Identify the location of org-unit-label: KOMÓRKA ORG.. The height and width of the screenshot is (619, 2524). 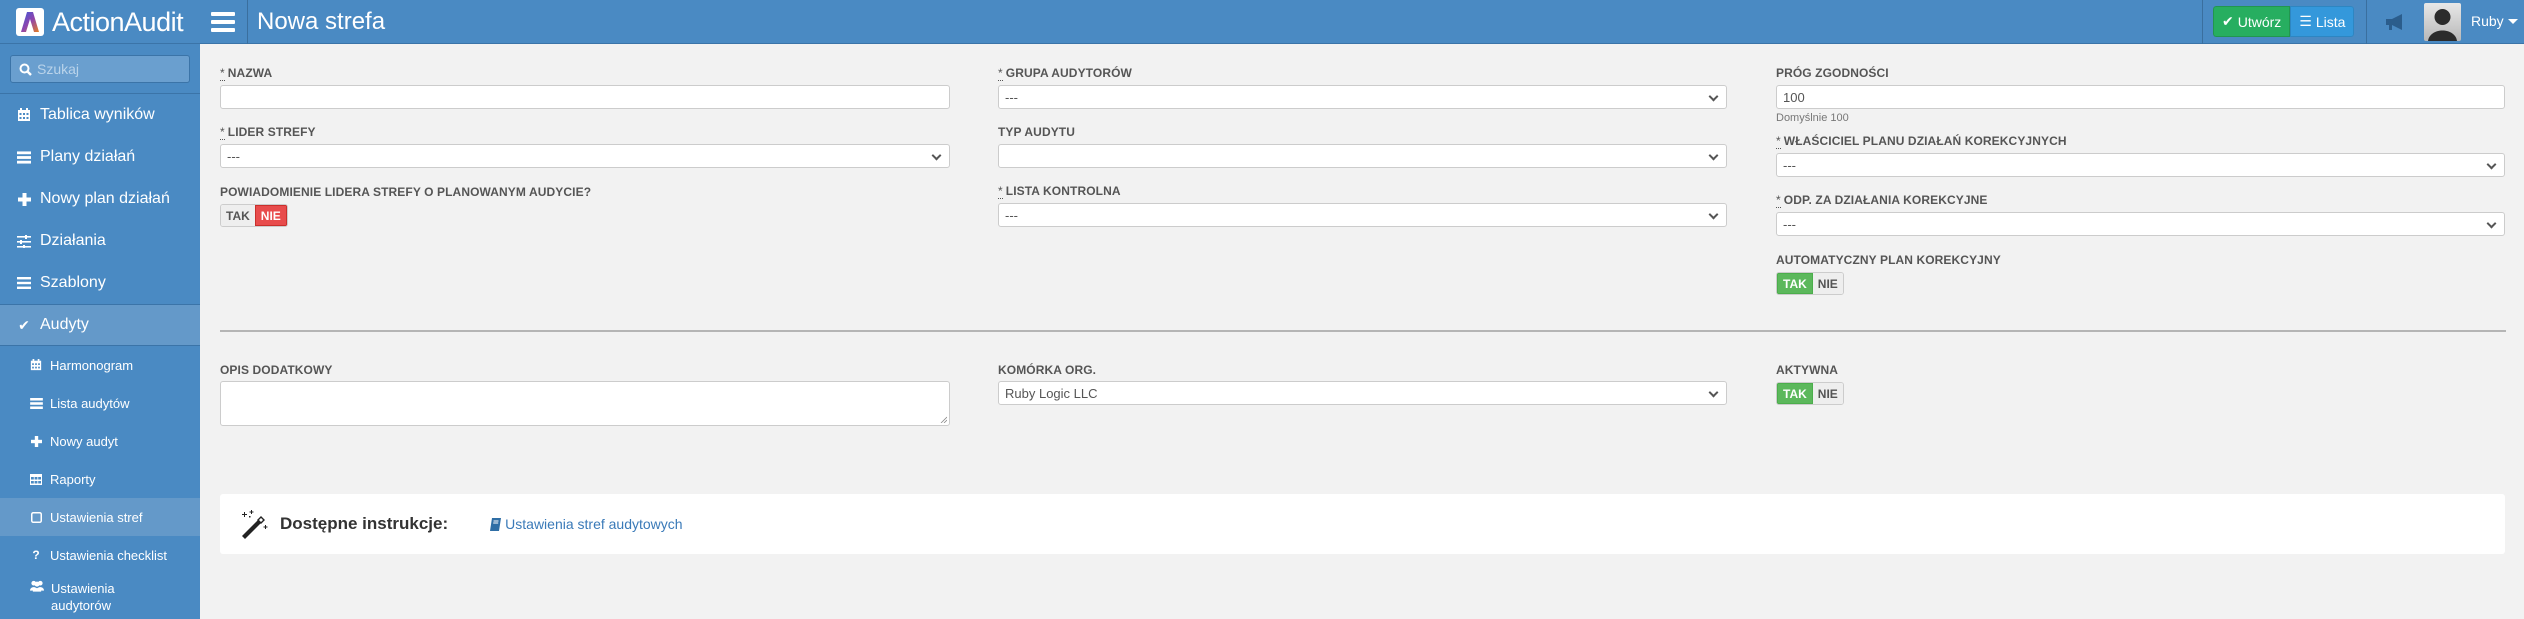
(1047, 370).